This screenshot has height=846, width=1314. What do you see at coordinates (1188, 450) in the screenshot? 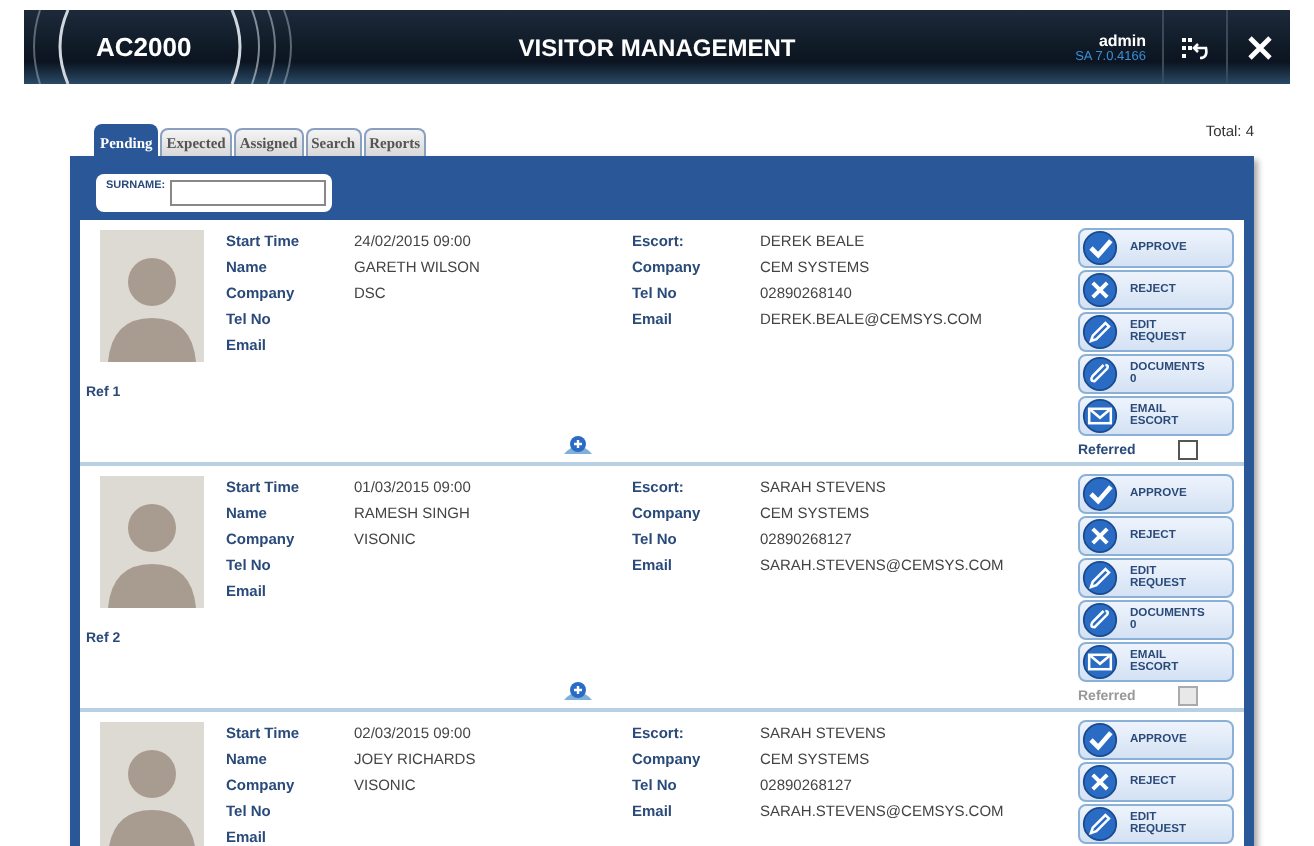
I see `referred-checkbox` at bounding box center [1188, 450].